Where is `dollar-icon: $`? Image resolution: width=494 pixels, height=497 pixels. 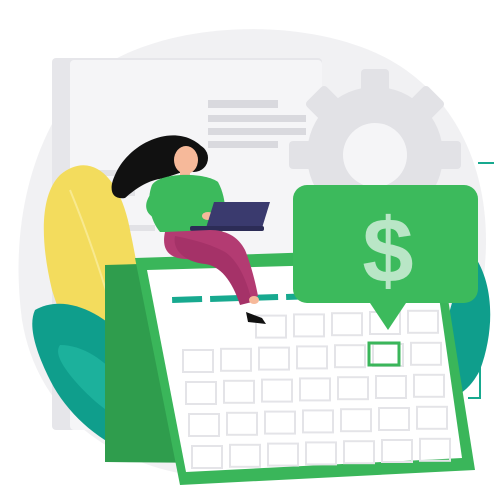
dollar-icon: $ is located at coordinates (387, 251).